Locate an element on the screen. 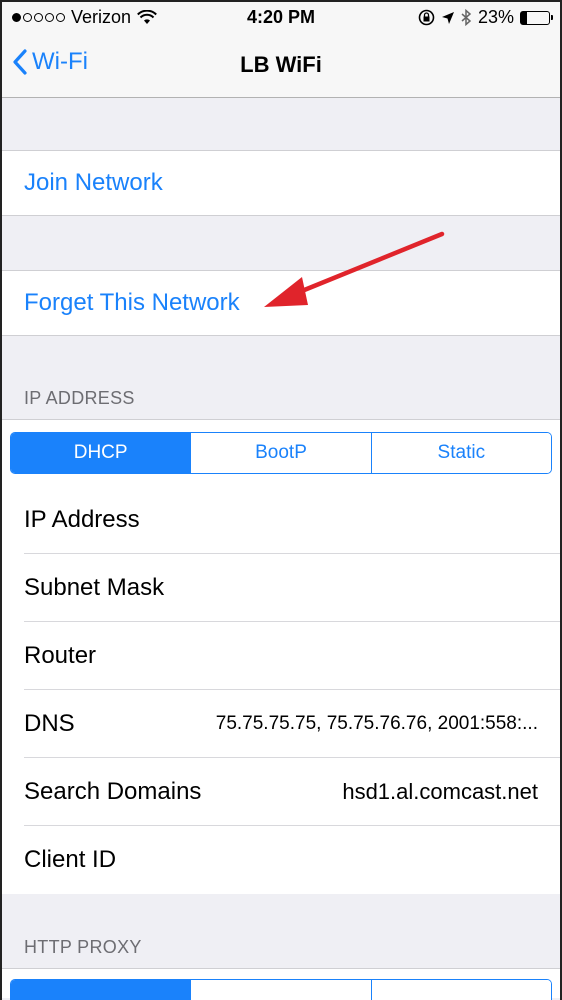 The height and width of the screenshot is (1000, 562). row-label: Client ID is located at coordinates (70, 859).